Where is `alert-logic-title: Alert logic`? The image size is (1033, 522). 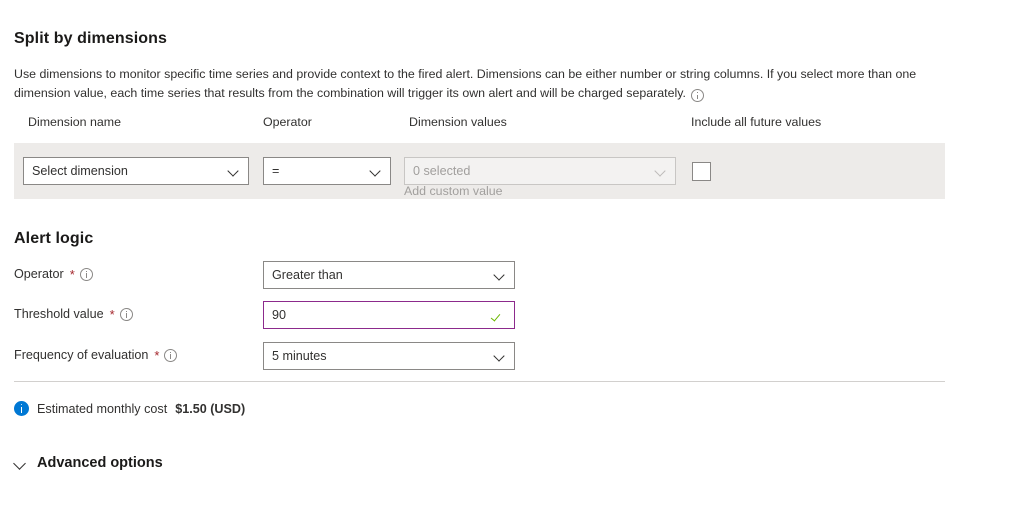 alert-logic-title: Alert logic is located at coordinates (54, 238).